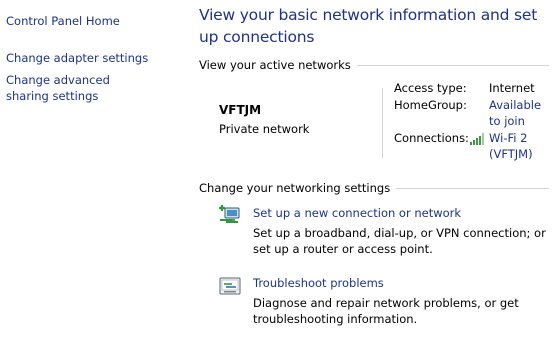 Image resolution: width=553 pixels, height=339 pixels. I want to click on connections-label: Connections:, so click(431, 138).